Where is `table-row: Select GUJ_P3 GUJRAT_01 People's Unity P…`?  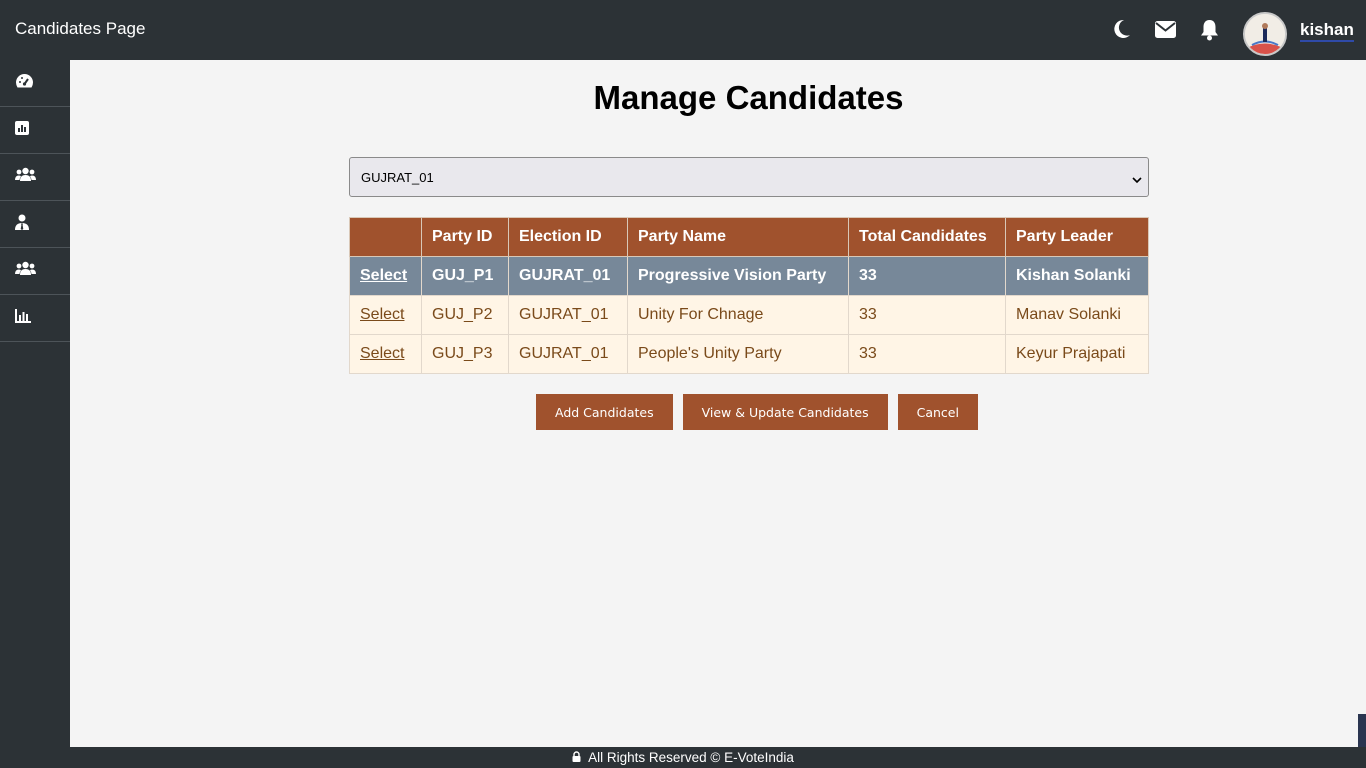 table-row: Select GUJ_P3 GUJRAT_01 People's Unity P… is located at coordinates (749, 354).